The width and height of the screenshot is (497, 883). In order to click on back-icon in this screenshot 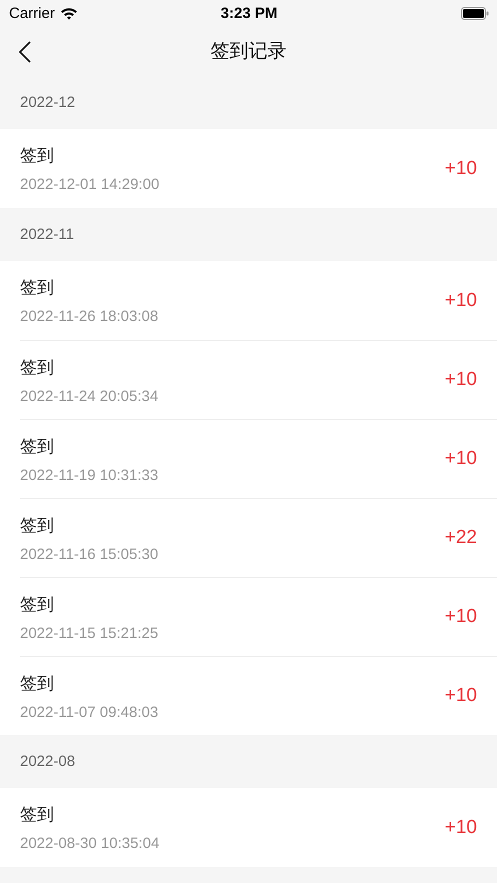, I will do `click(25, 52)`.